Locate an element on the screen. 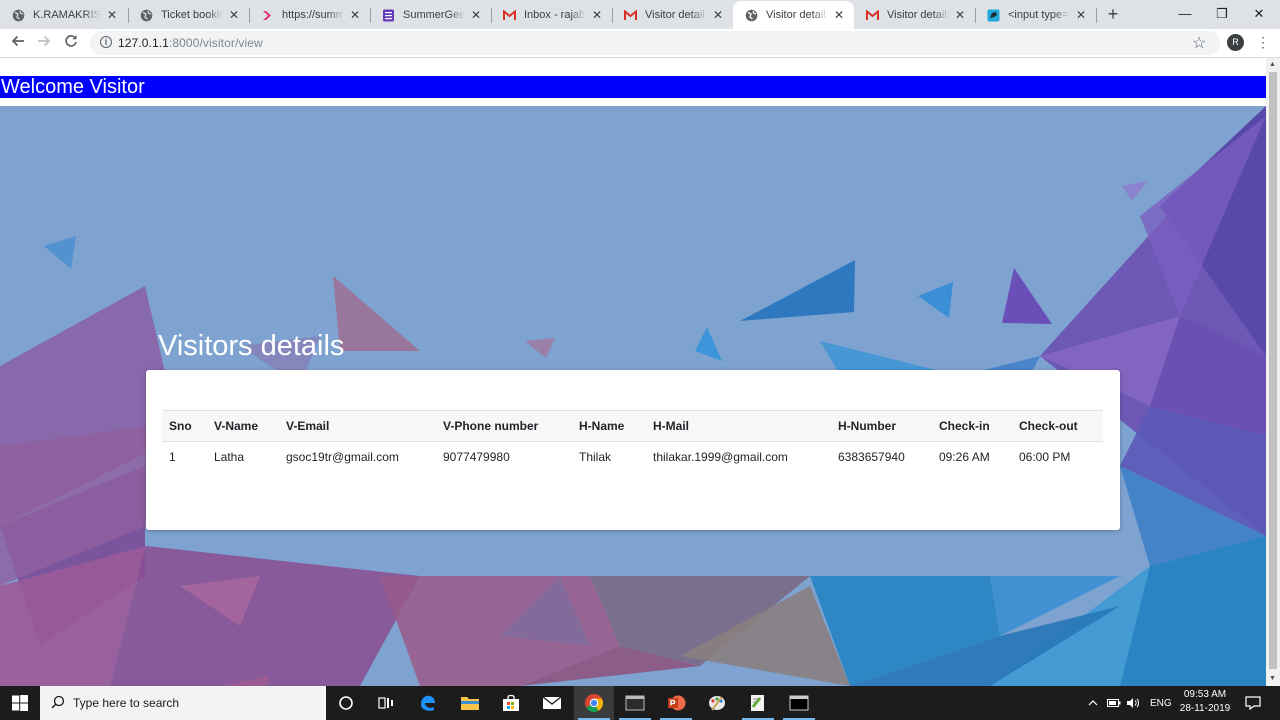 The width and height of the screenshot is (1280, 720). table-cell: 09:26 AM is located at coordinates (964, 457).